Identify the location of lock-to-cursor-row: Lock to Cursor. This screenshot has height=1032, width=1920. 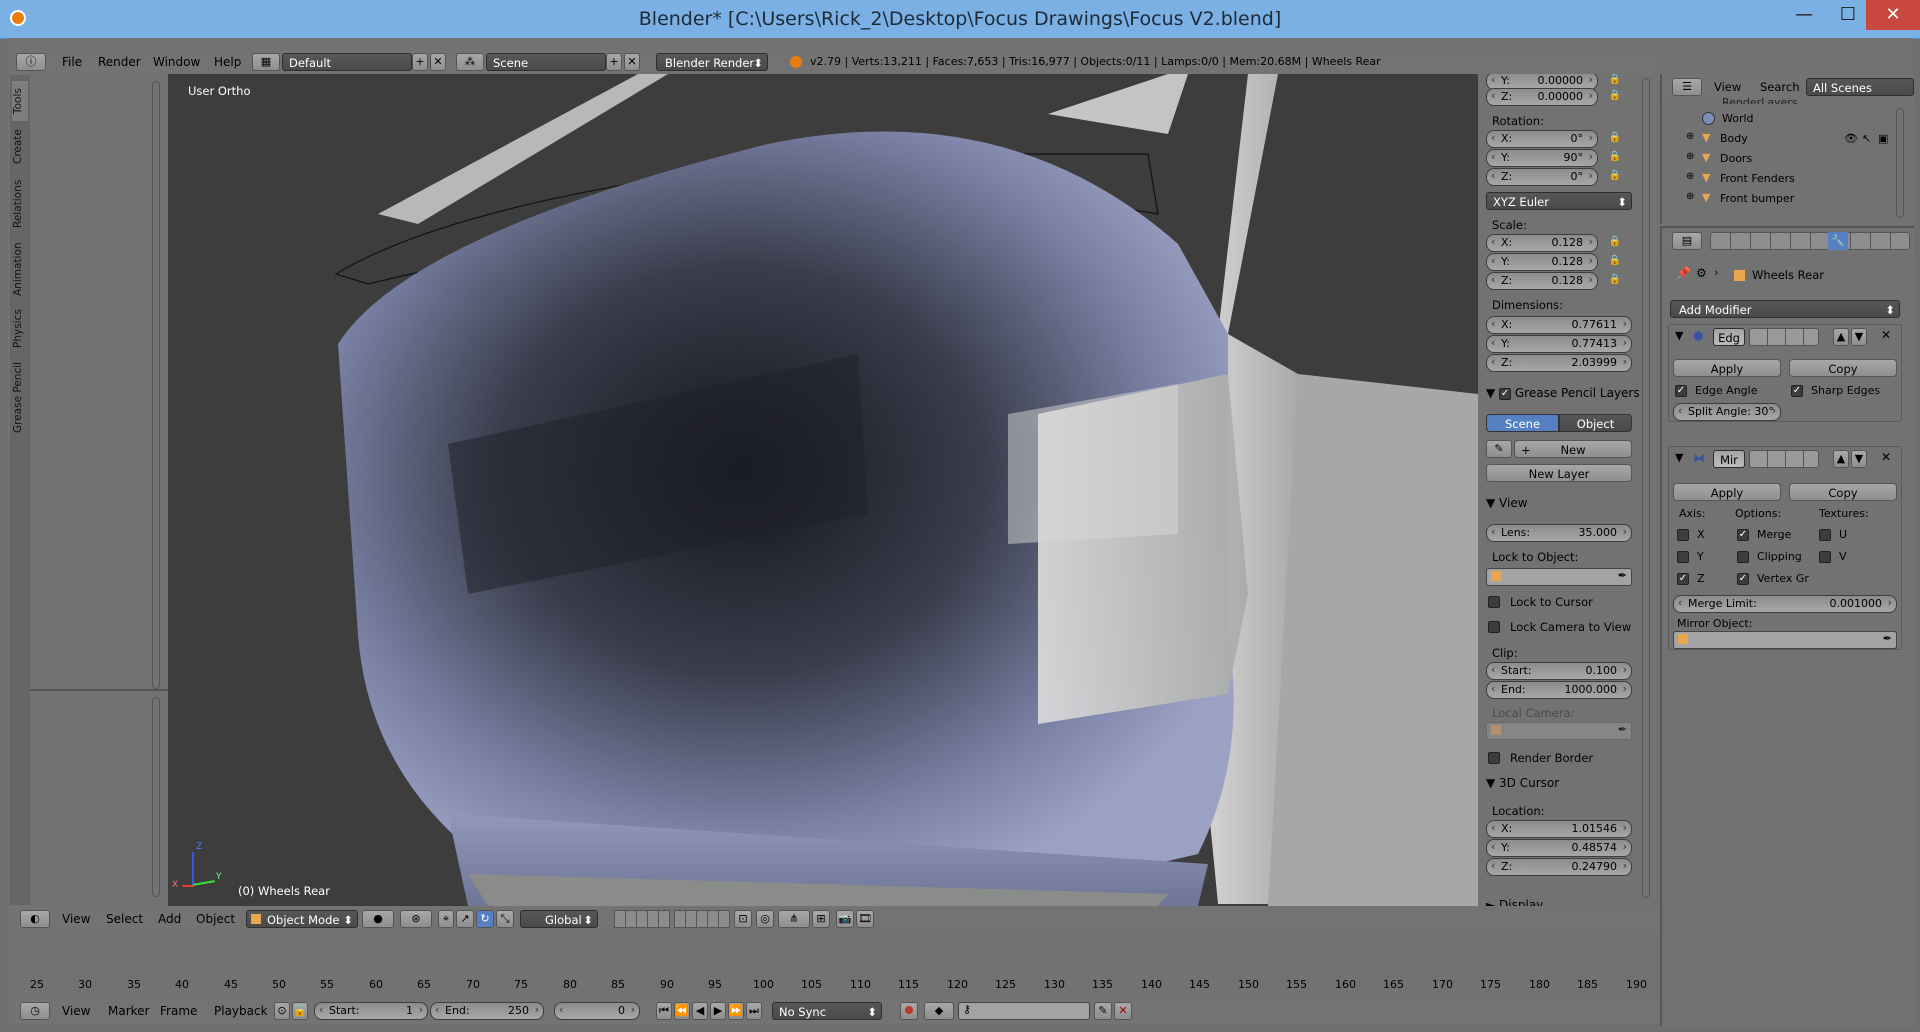
(1561, 602).